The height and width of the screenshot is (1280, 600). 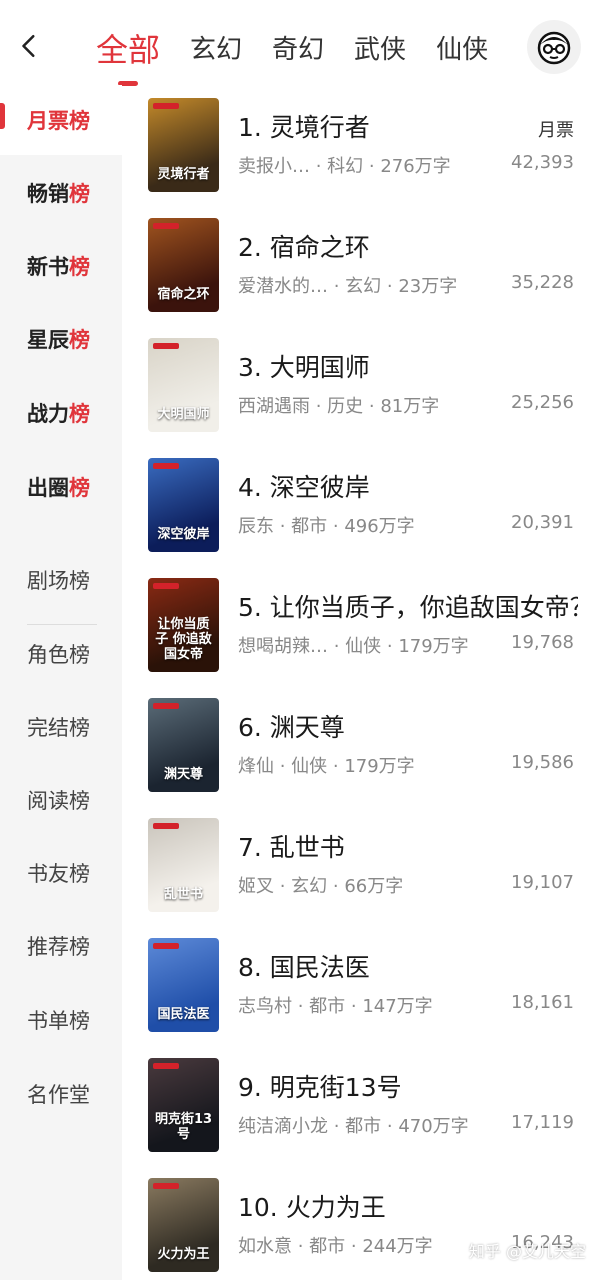 I want to click on book-title: 9. 明克街13号, so click(x=320, y=1087).